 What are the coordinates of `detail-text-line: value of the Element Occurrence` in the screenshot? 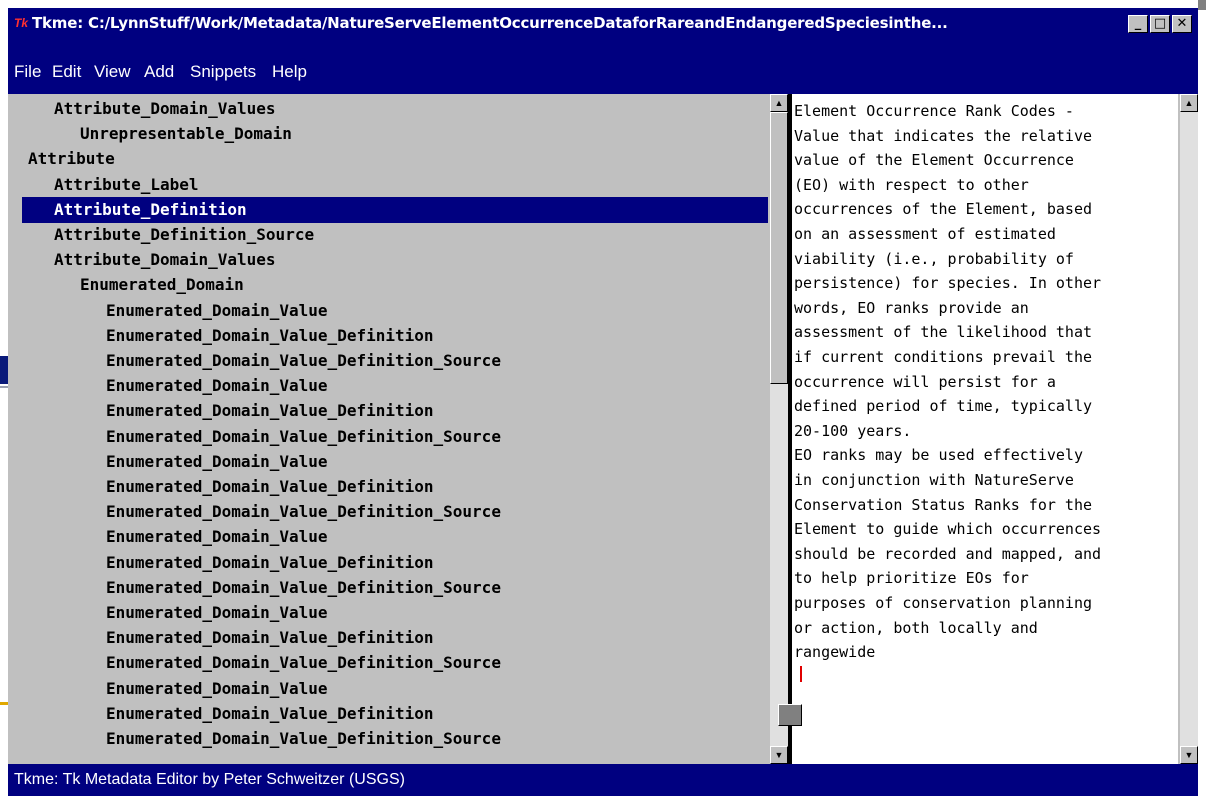 It's located at (934, 160).